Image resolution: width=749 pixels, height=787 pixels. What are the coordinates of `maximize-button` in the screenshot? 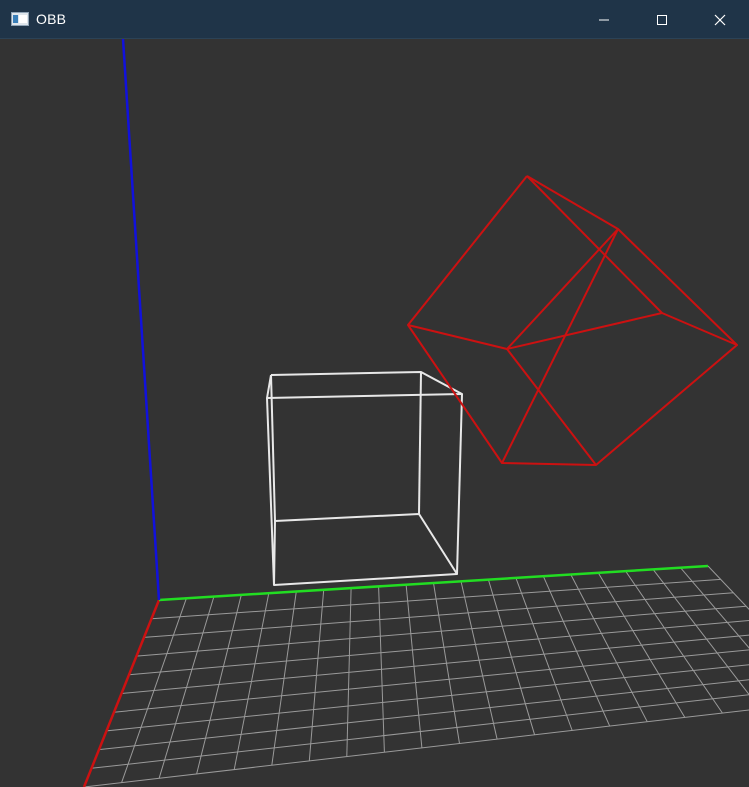 It's located at (662, 19).